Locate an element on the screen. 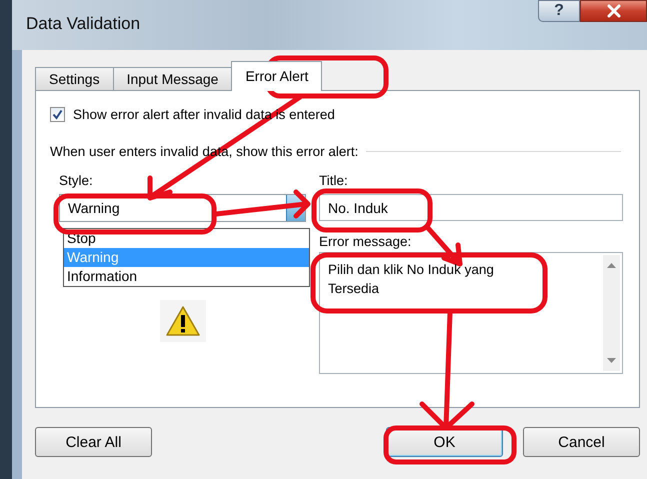  close-icon is located at coordinates (614, 11).